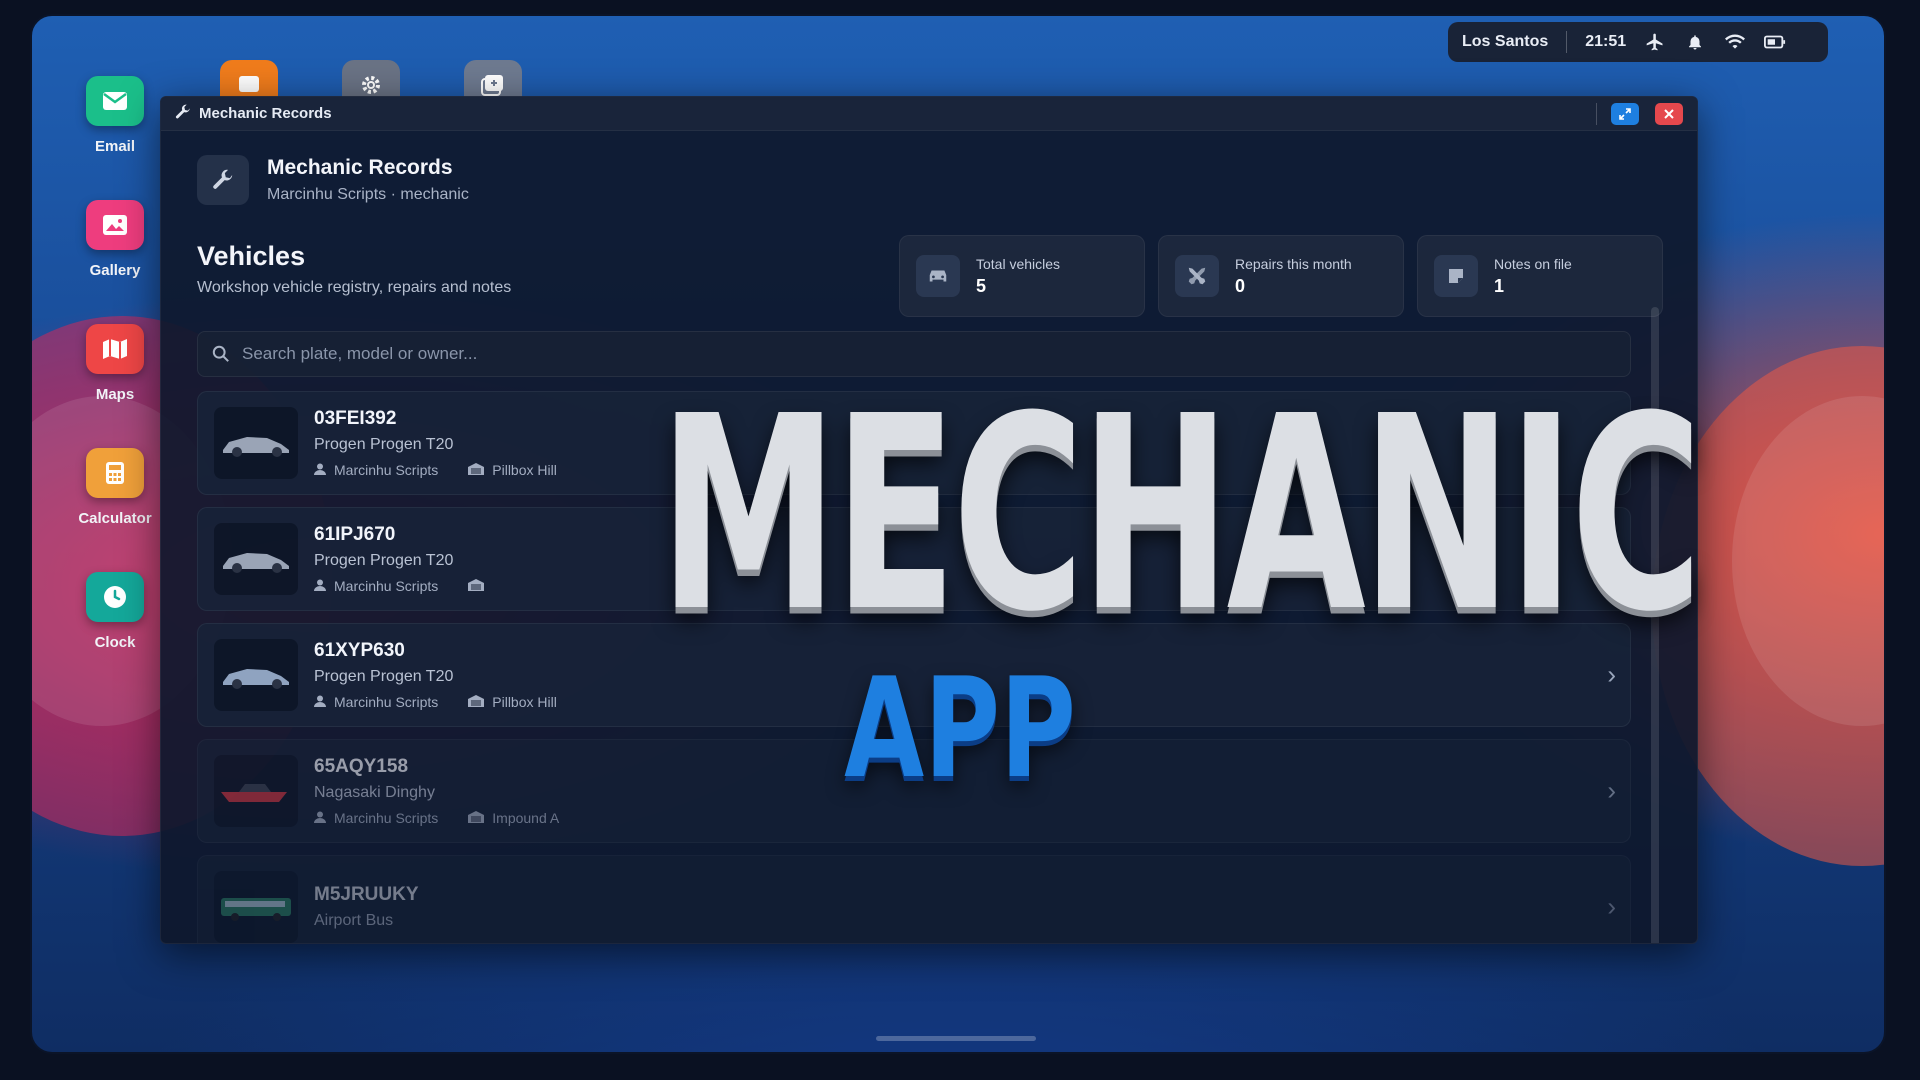 The height and width of the screenshot is (1080, 1920). What do you see at coordinates (1540, 276) in the screenshot?
I see `stat-notes-file: Notes on file 1` at bounding box center [1540, 276].